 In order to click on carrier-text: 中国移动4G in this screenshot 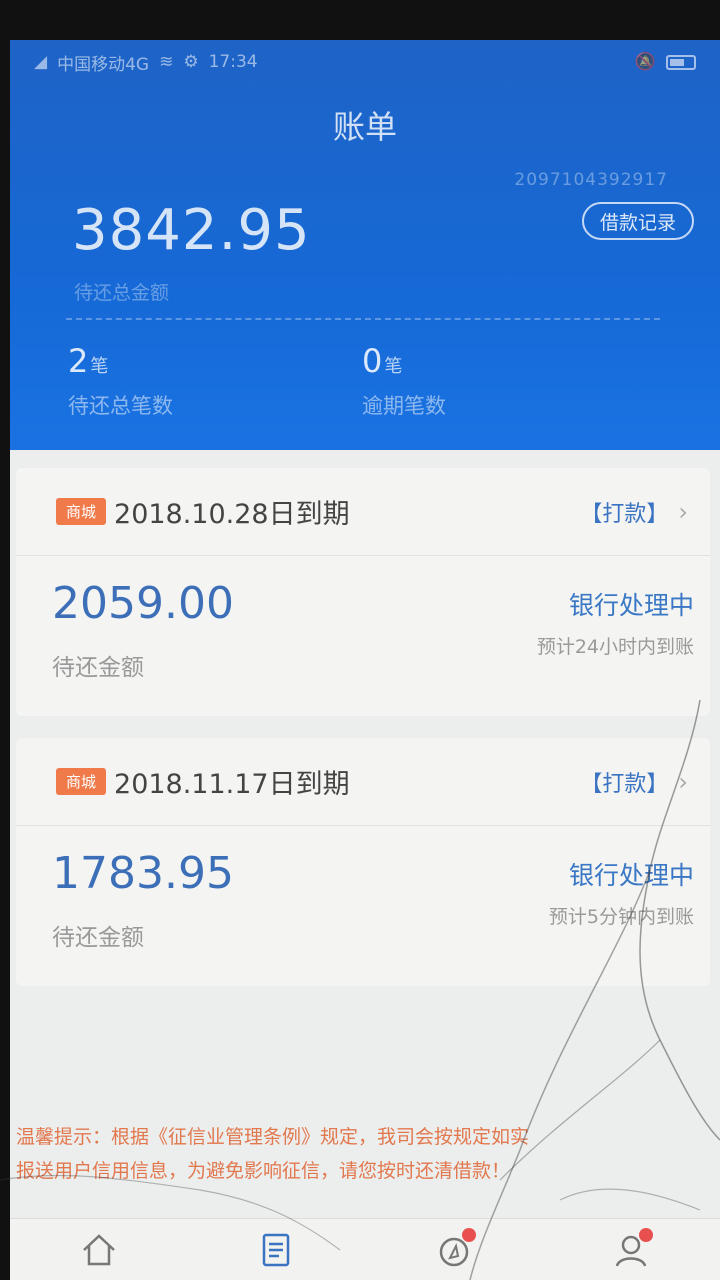, I will do `click(103, 64)`.